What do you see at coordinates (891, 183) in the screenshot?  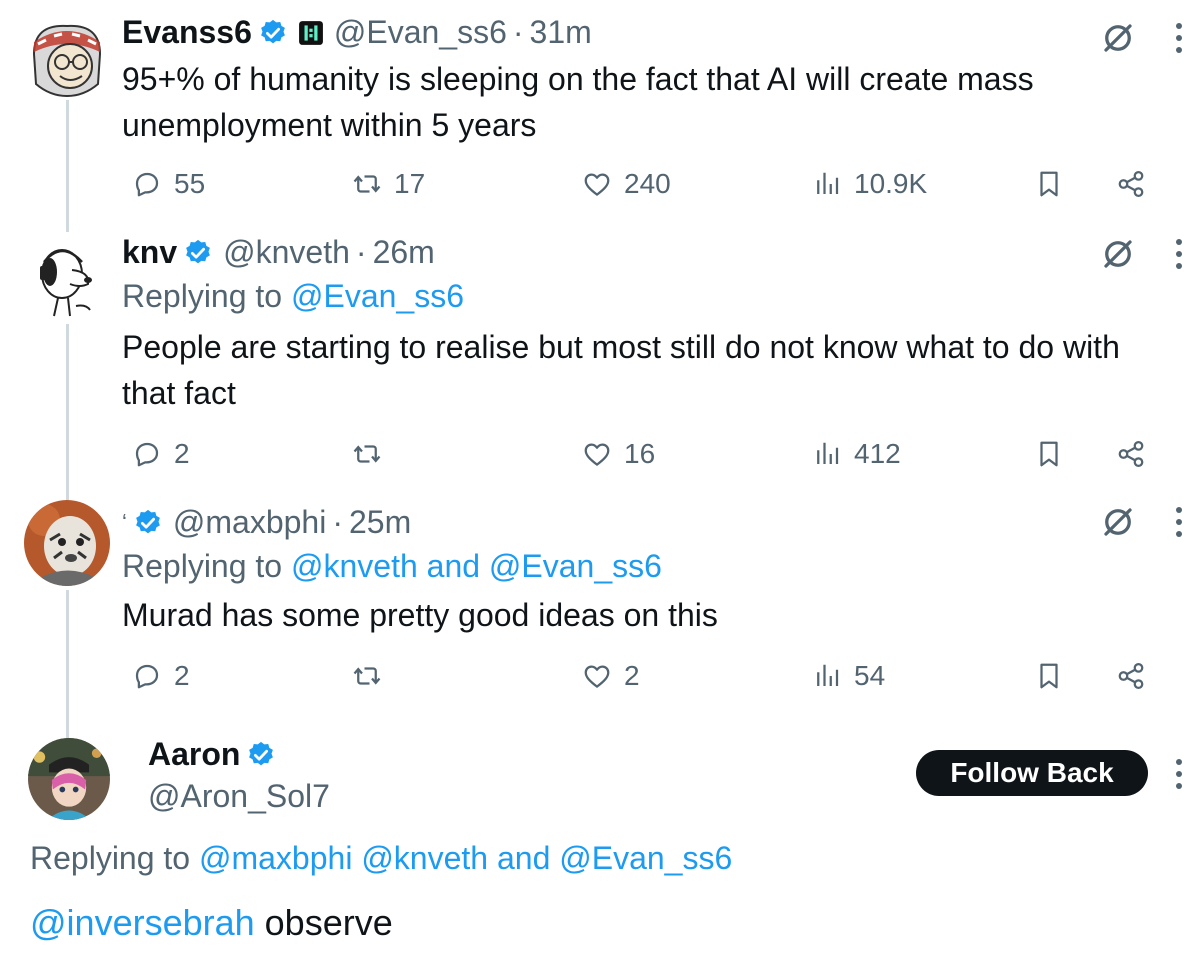 I see `view-count: 10.9K` at bounding box center [891, 183].